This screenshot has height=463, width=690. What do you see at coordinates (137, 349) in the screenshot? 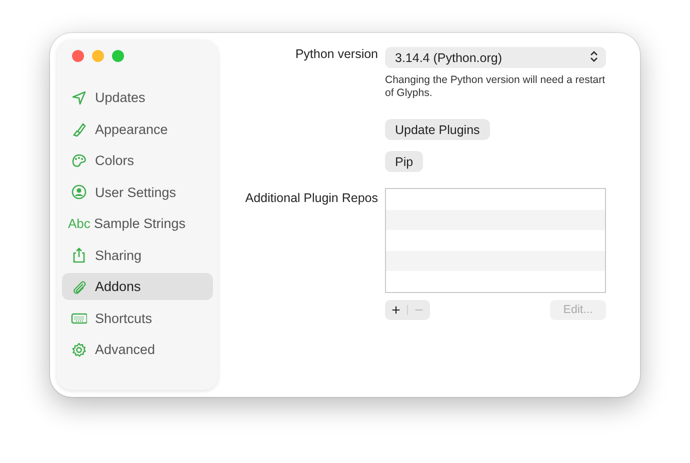
I see `sidebar-item: Advanced` at bounding box center [137, 349].